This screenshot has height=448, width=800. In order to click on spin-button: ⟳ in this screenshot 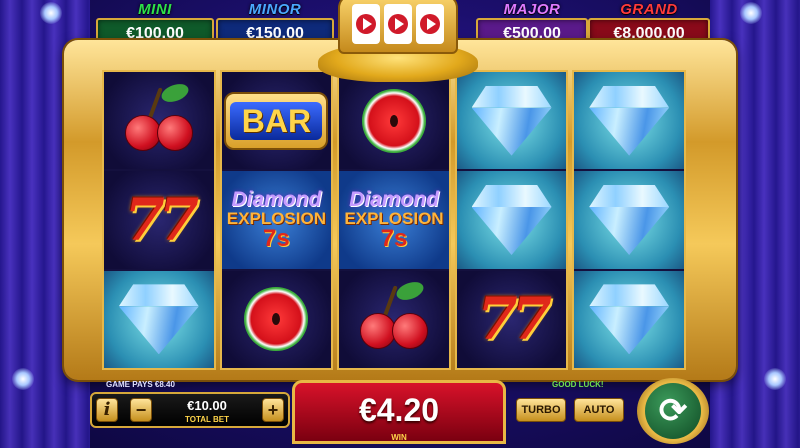, I will do `click(673, 411)`.